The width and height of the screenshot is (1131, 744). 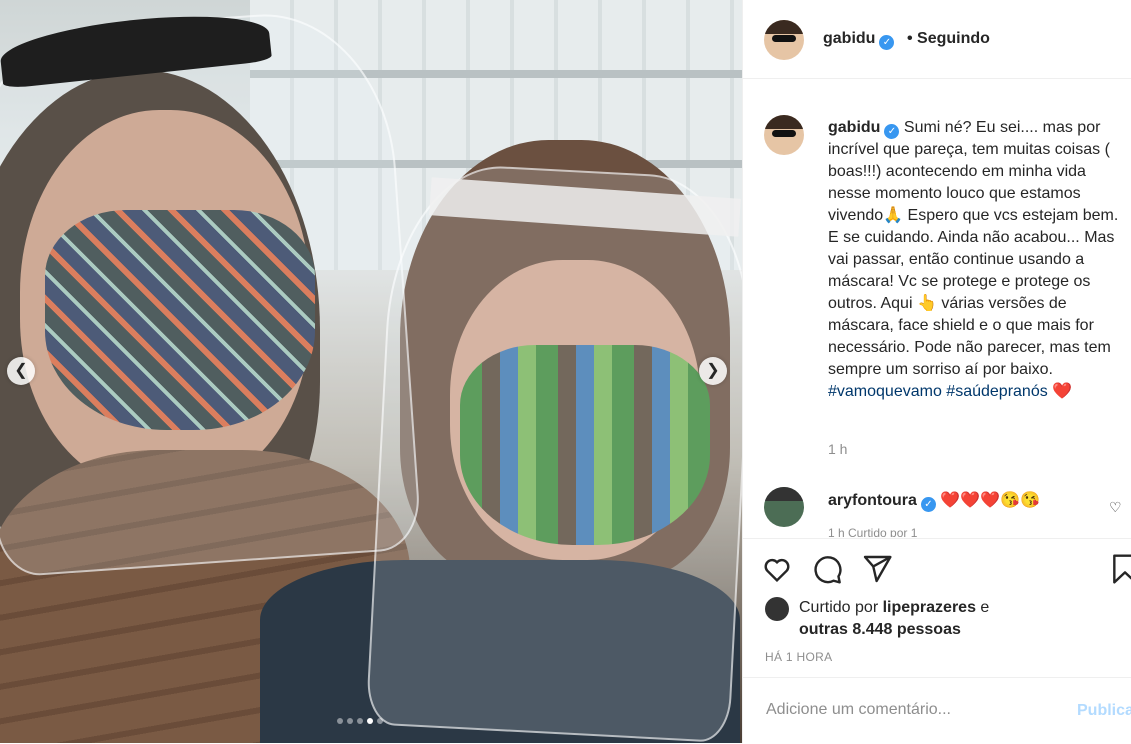 I want to click on post-header: gabidu ✓ • Seguindo, so click(x=937, y=39).